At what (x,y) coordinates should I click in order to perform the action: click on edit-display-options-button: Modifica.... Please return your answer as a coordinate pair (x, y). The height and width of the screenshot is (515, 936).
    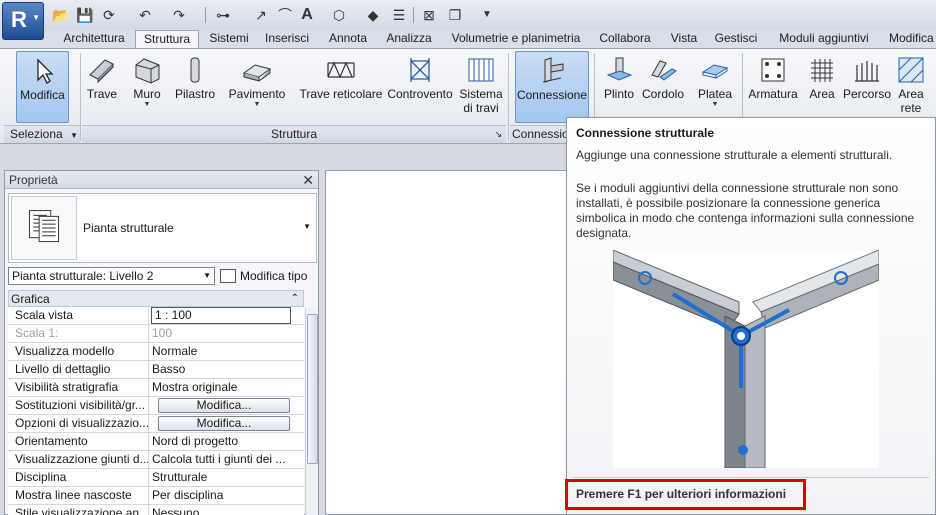
    Looking at the image, I should click on (224, 423).